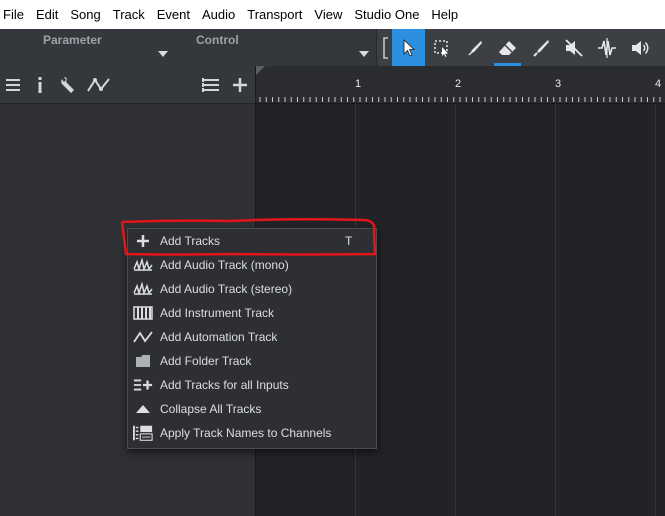 This screenshot has height=516, width=665. What do you see at coordinates (143, 433) in the screenshot?
I see `apply-names-icon` at bounding box center [143, 433].